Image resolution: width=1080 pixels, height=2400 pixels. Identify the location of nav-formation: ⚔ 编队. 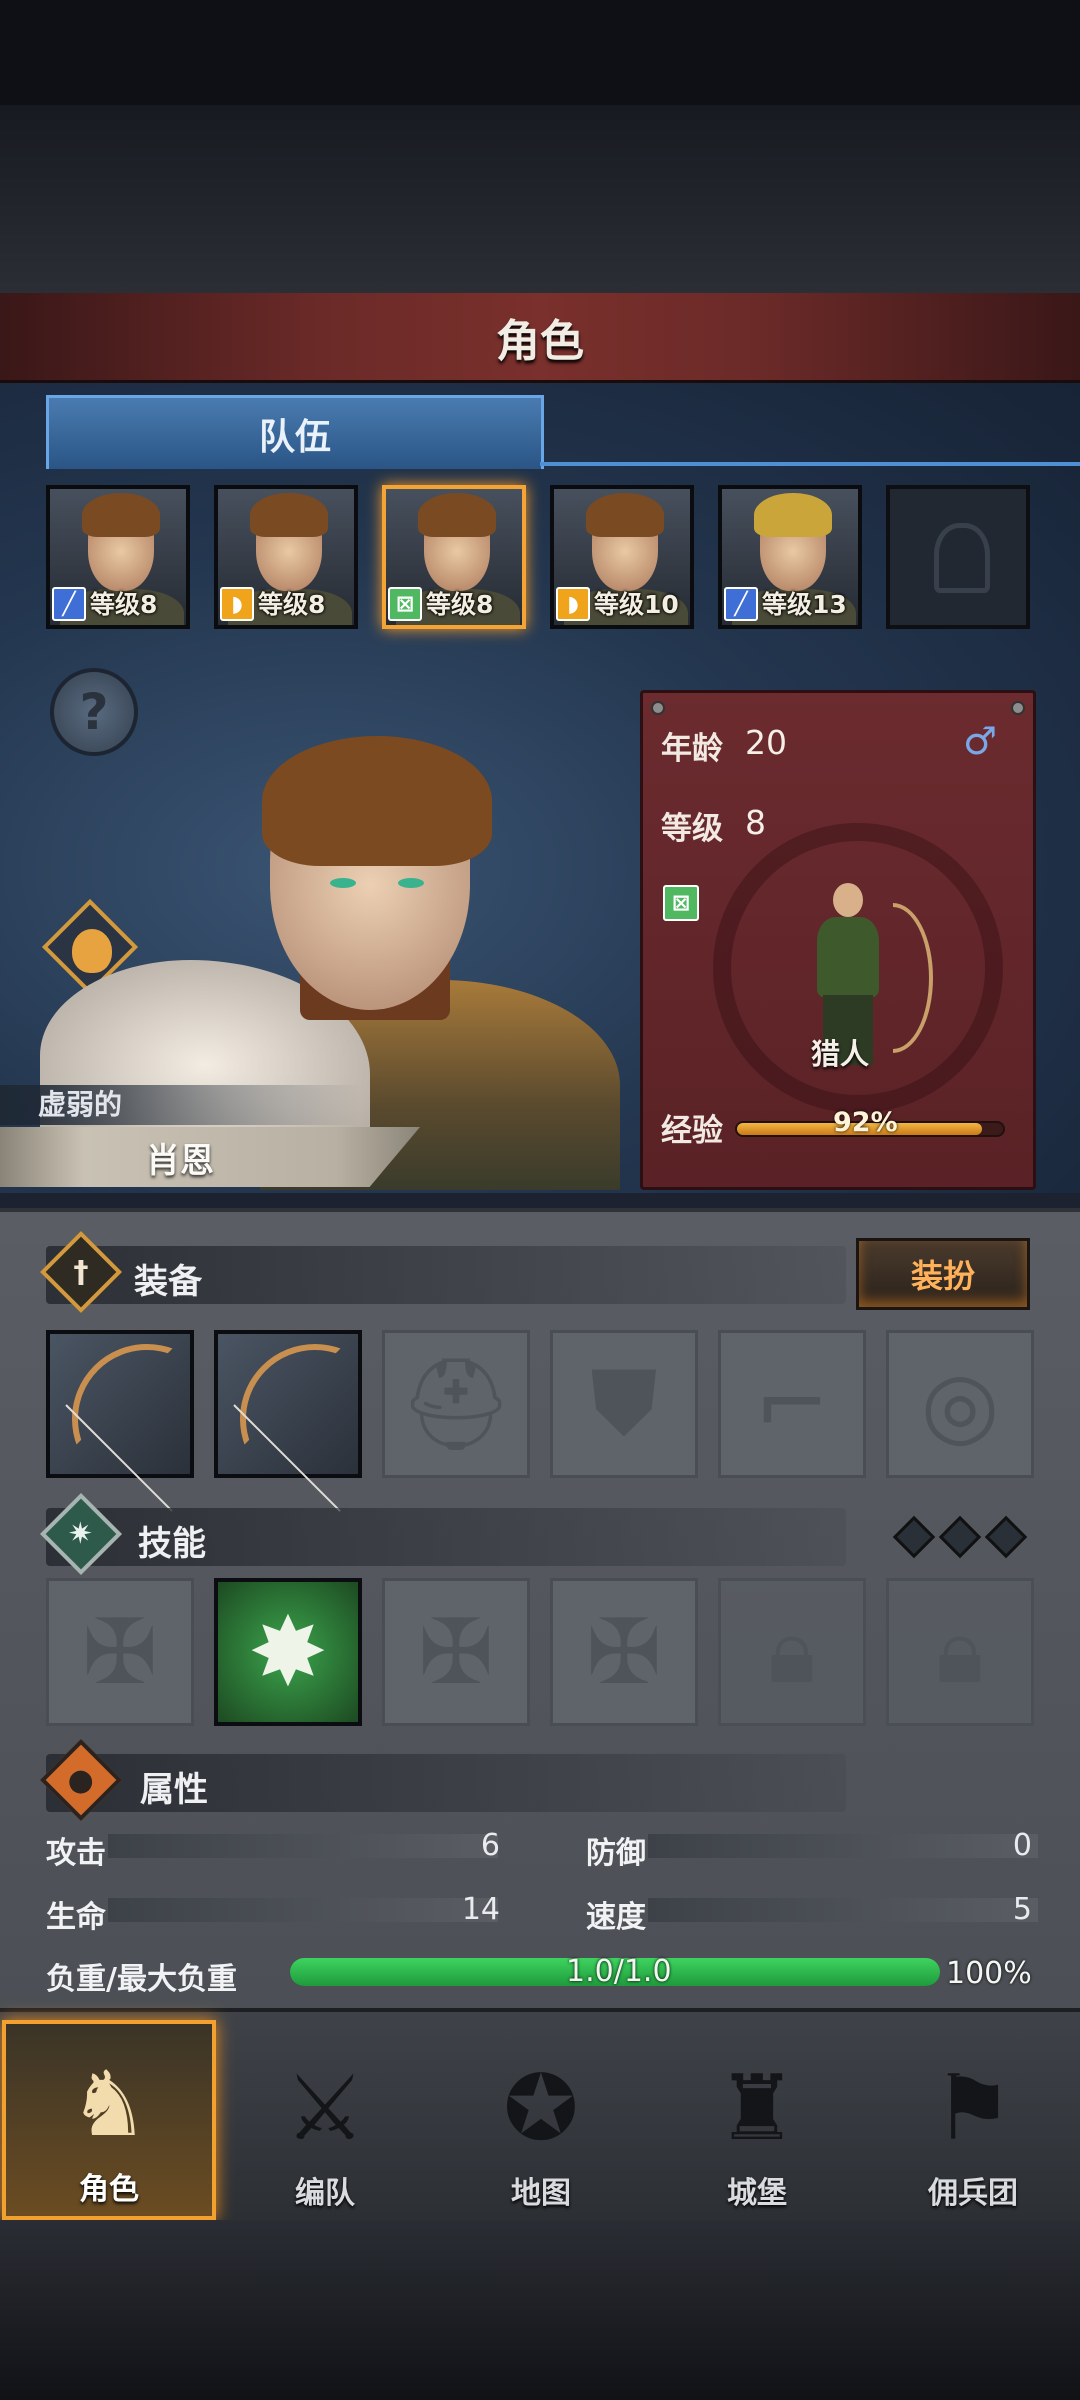
(325, 2120).